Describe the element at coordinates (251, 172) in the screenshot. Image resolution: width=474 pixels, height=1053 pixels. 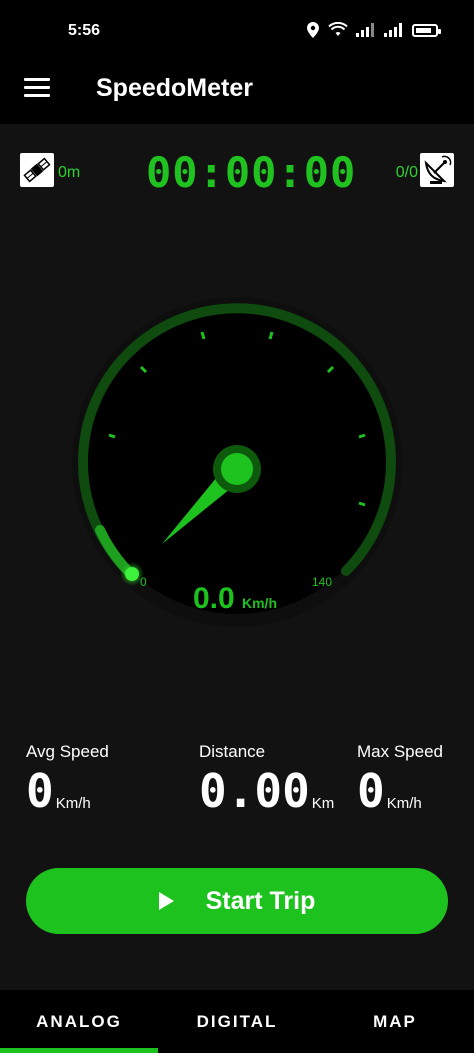
I see `trip-timer: 00:00:00` at that location.